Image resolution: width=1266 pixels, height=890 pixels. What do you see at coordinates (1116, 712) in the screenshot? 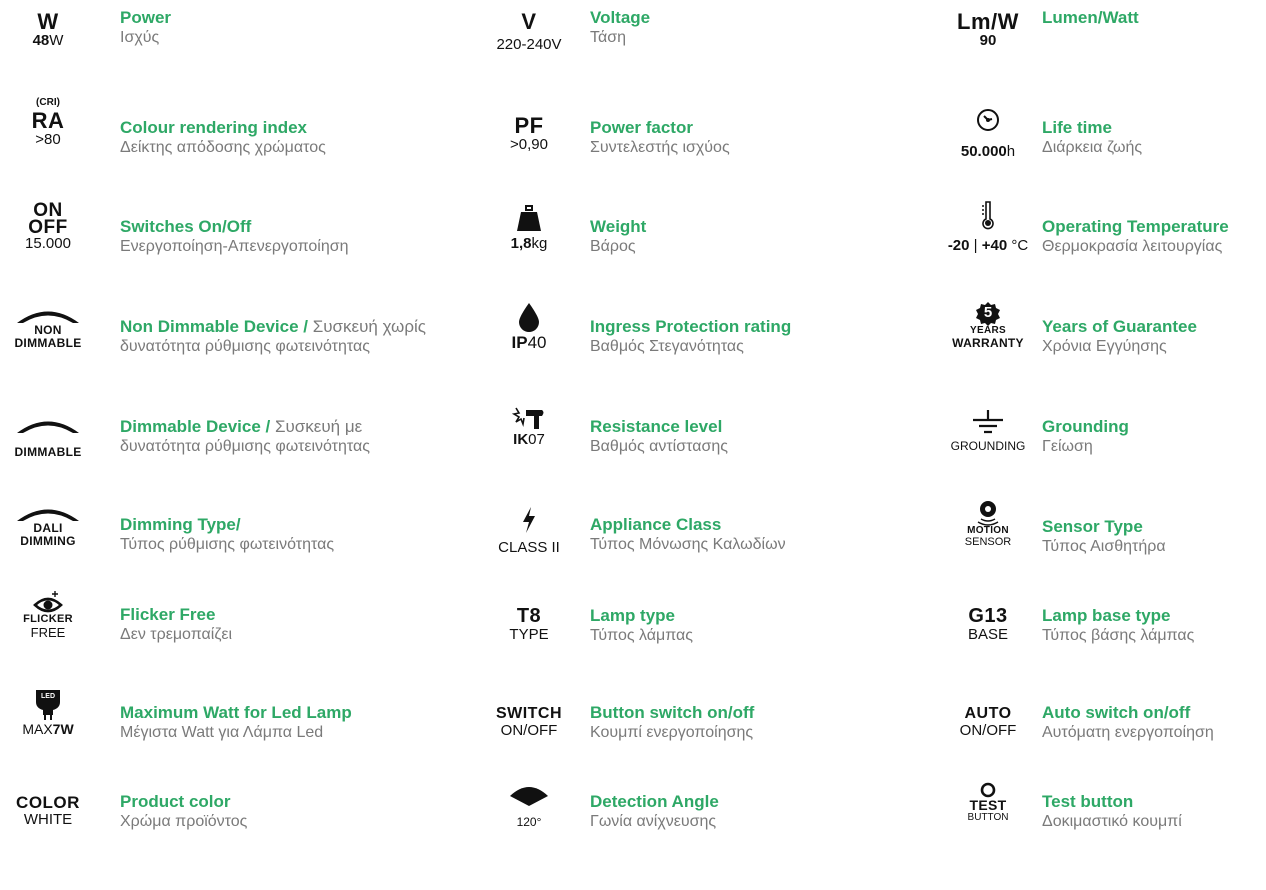
I see `spec-title: Auto switch on/off` at bounding box center [1116, 712].